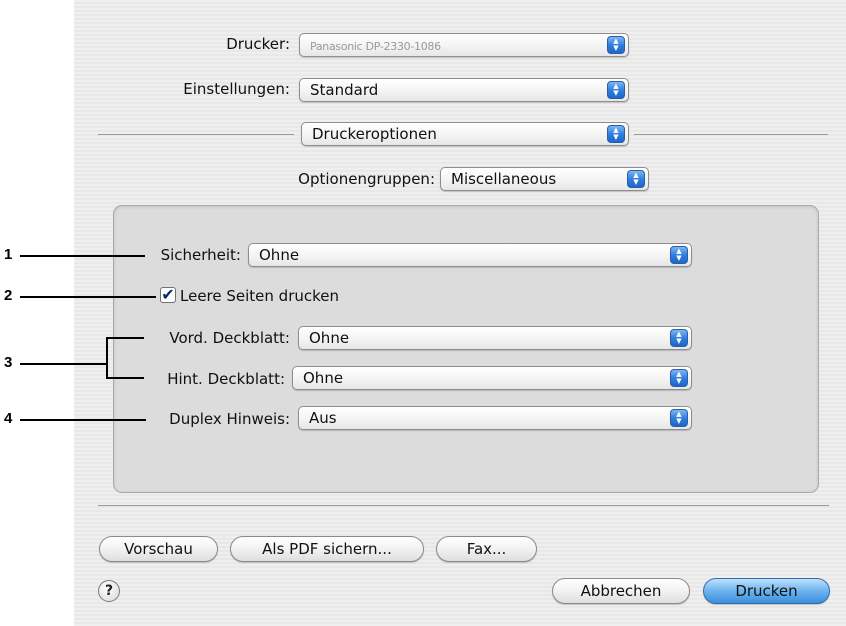 This screenshot has width=846, height=626. I want to click on duplex-notice-popup: Aus ▲ ▼, so click(495, 418).